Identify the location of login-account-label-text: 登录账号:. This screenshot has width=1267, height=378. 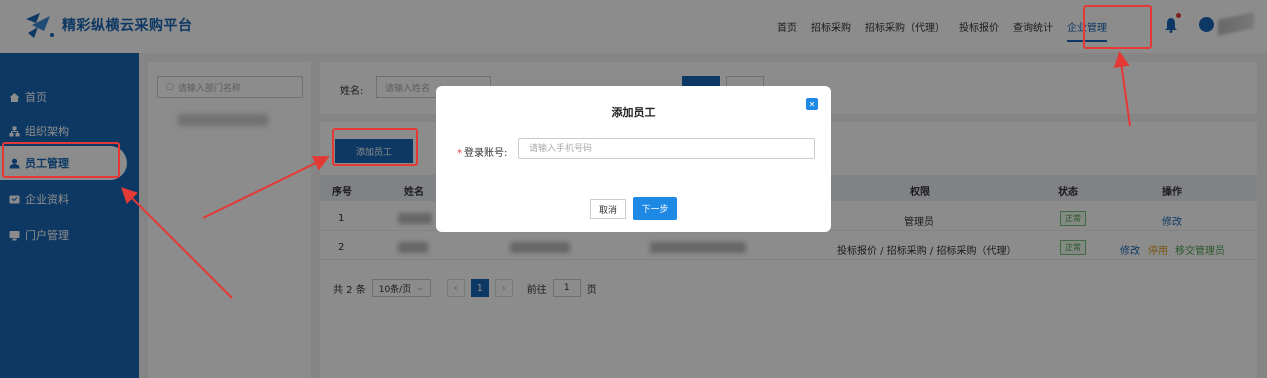
(486, 153).